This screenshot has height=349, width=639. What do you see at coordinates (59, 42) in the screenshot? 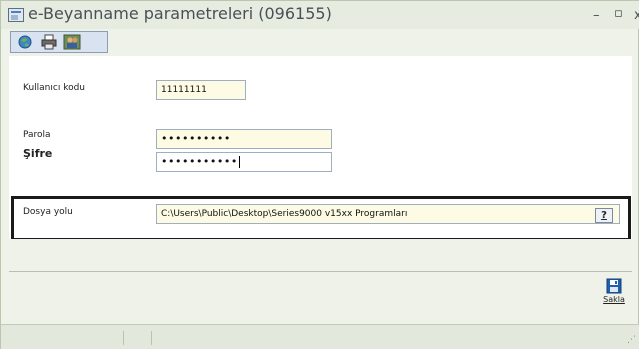
I see `toolbar` at bounding box center [59, 42].